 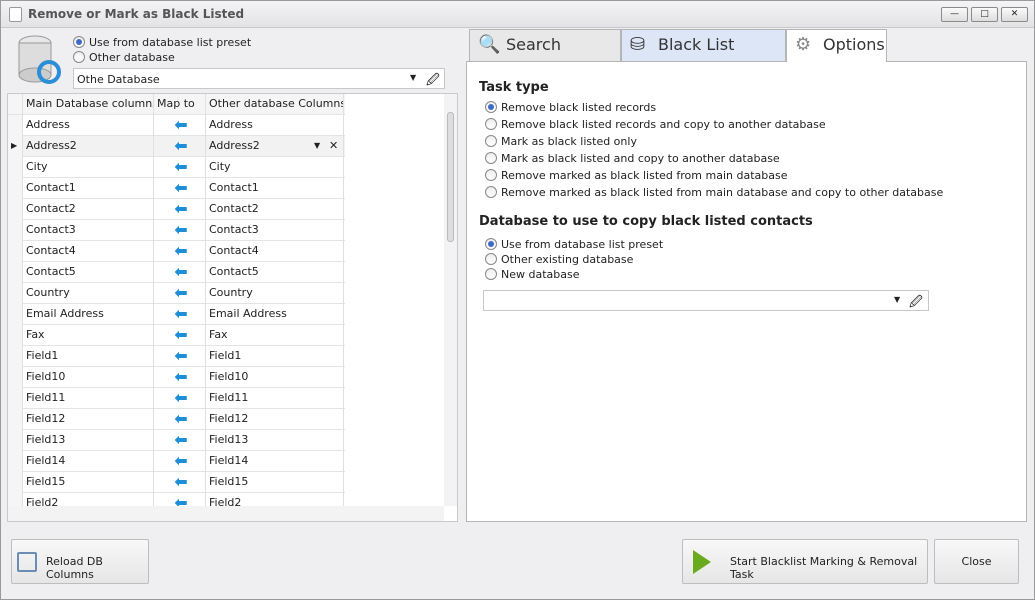 What do you see at coordinates (259, 78) in the screenshot?
I see `database-combo: Othe Database ▼ 🖉` at bounding box center [259, 78].